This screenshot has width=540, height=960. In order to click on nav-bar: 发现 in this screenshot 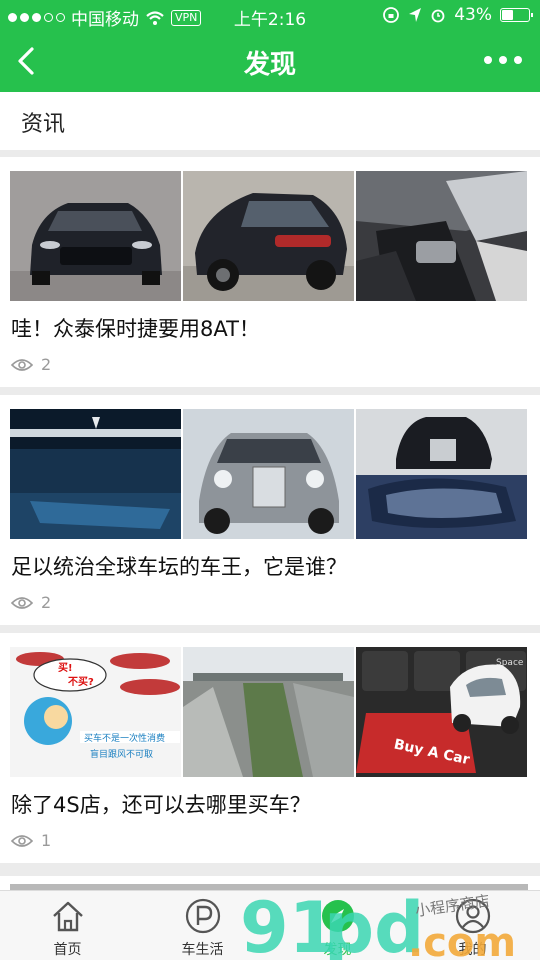, I will do `click(270, 61)`.